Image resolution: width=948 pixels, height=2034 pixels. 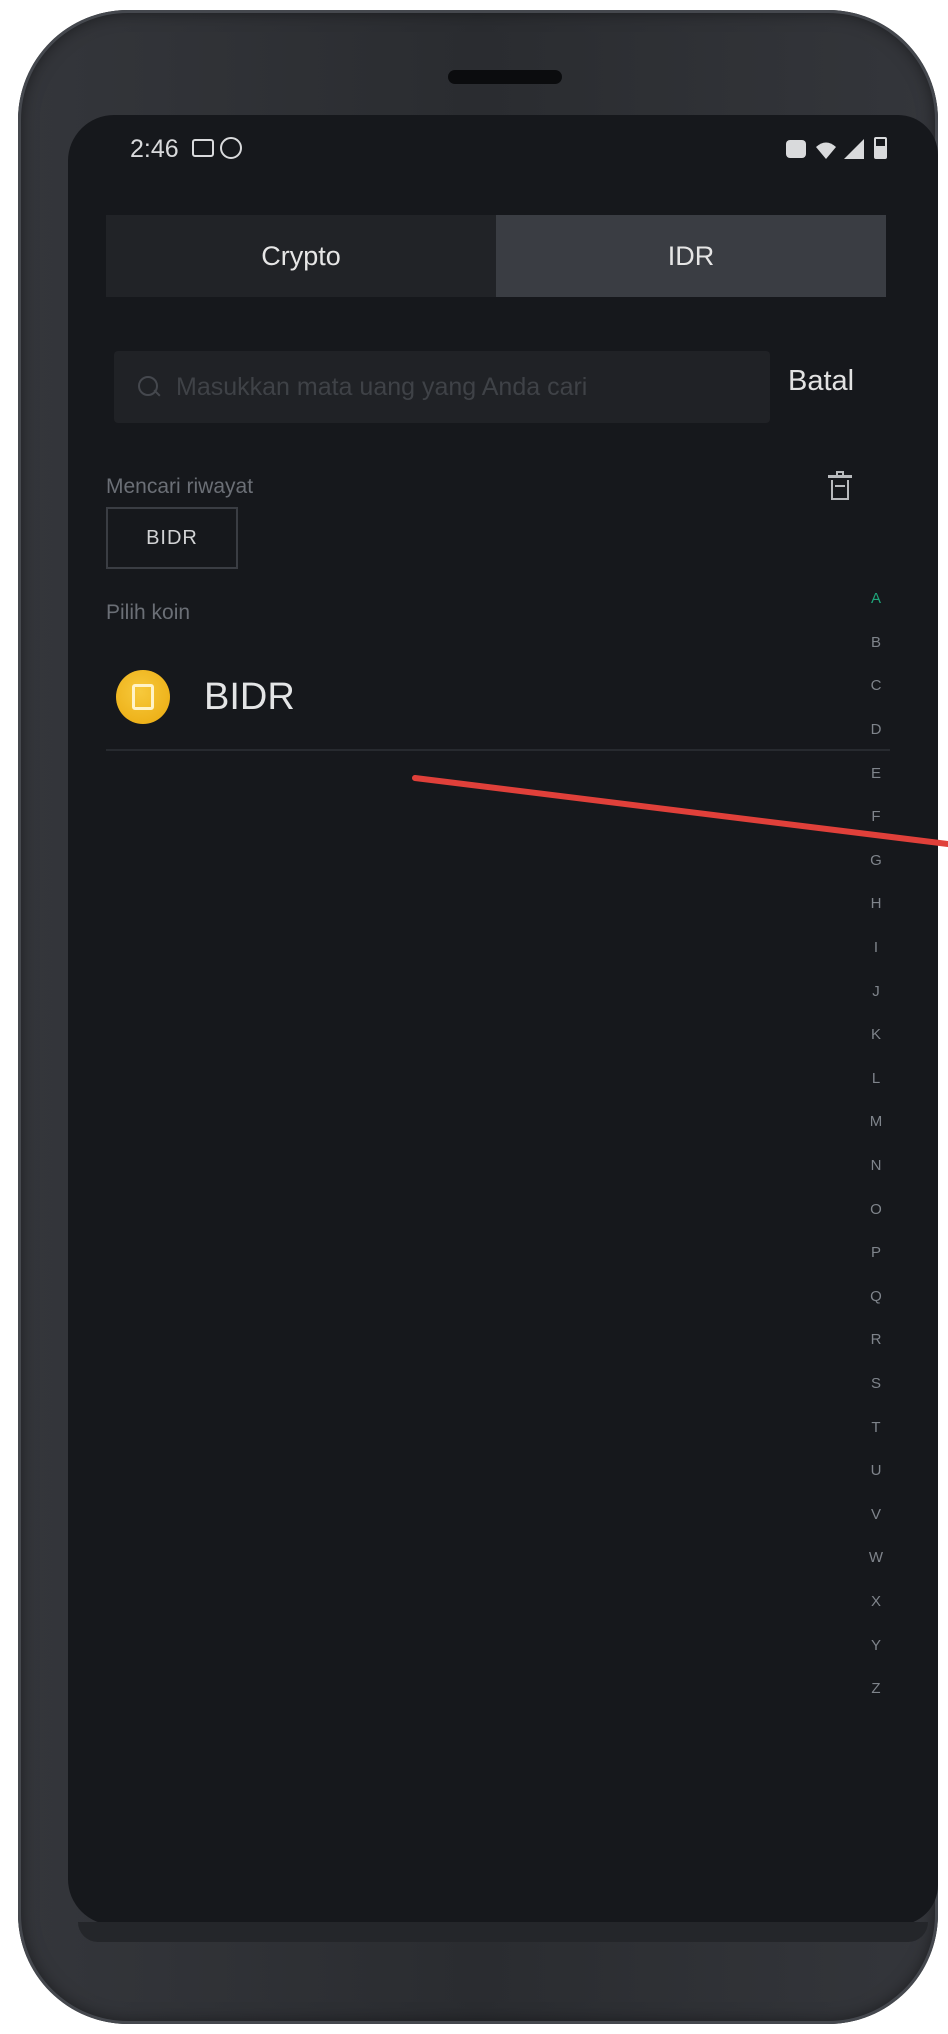 What do you see at coordinates (505, 77) in the screenshot?
I see `phone-speaker` at bounding box center [505, 77].